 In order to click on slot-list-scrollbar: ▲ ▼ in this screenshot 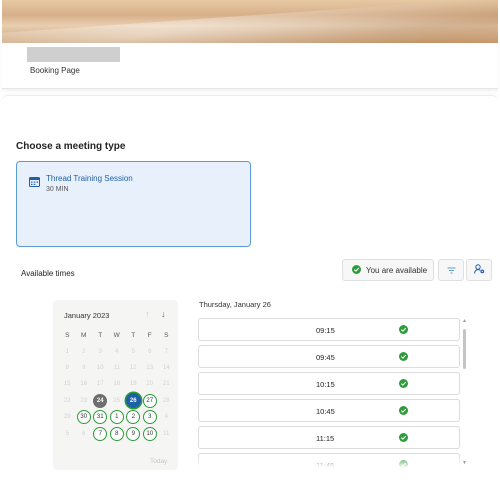, I will do `click(465, 393)`.